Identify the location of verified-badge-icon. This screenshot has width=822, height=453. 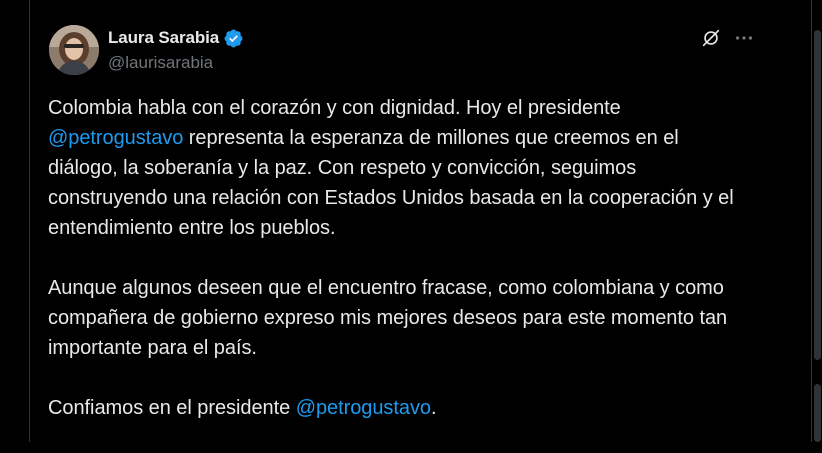
(233, 38).